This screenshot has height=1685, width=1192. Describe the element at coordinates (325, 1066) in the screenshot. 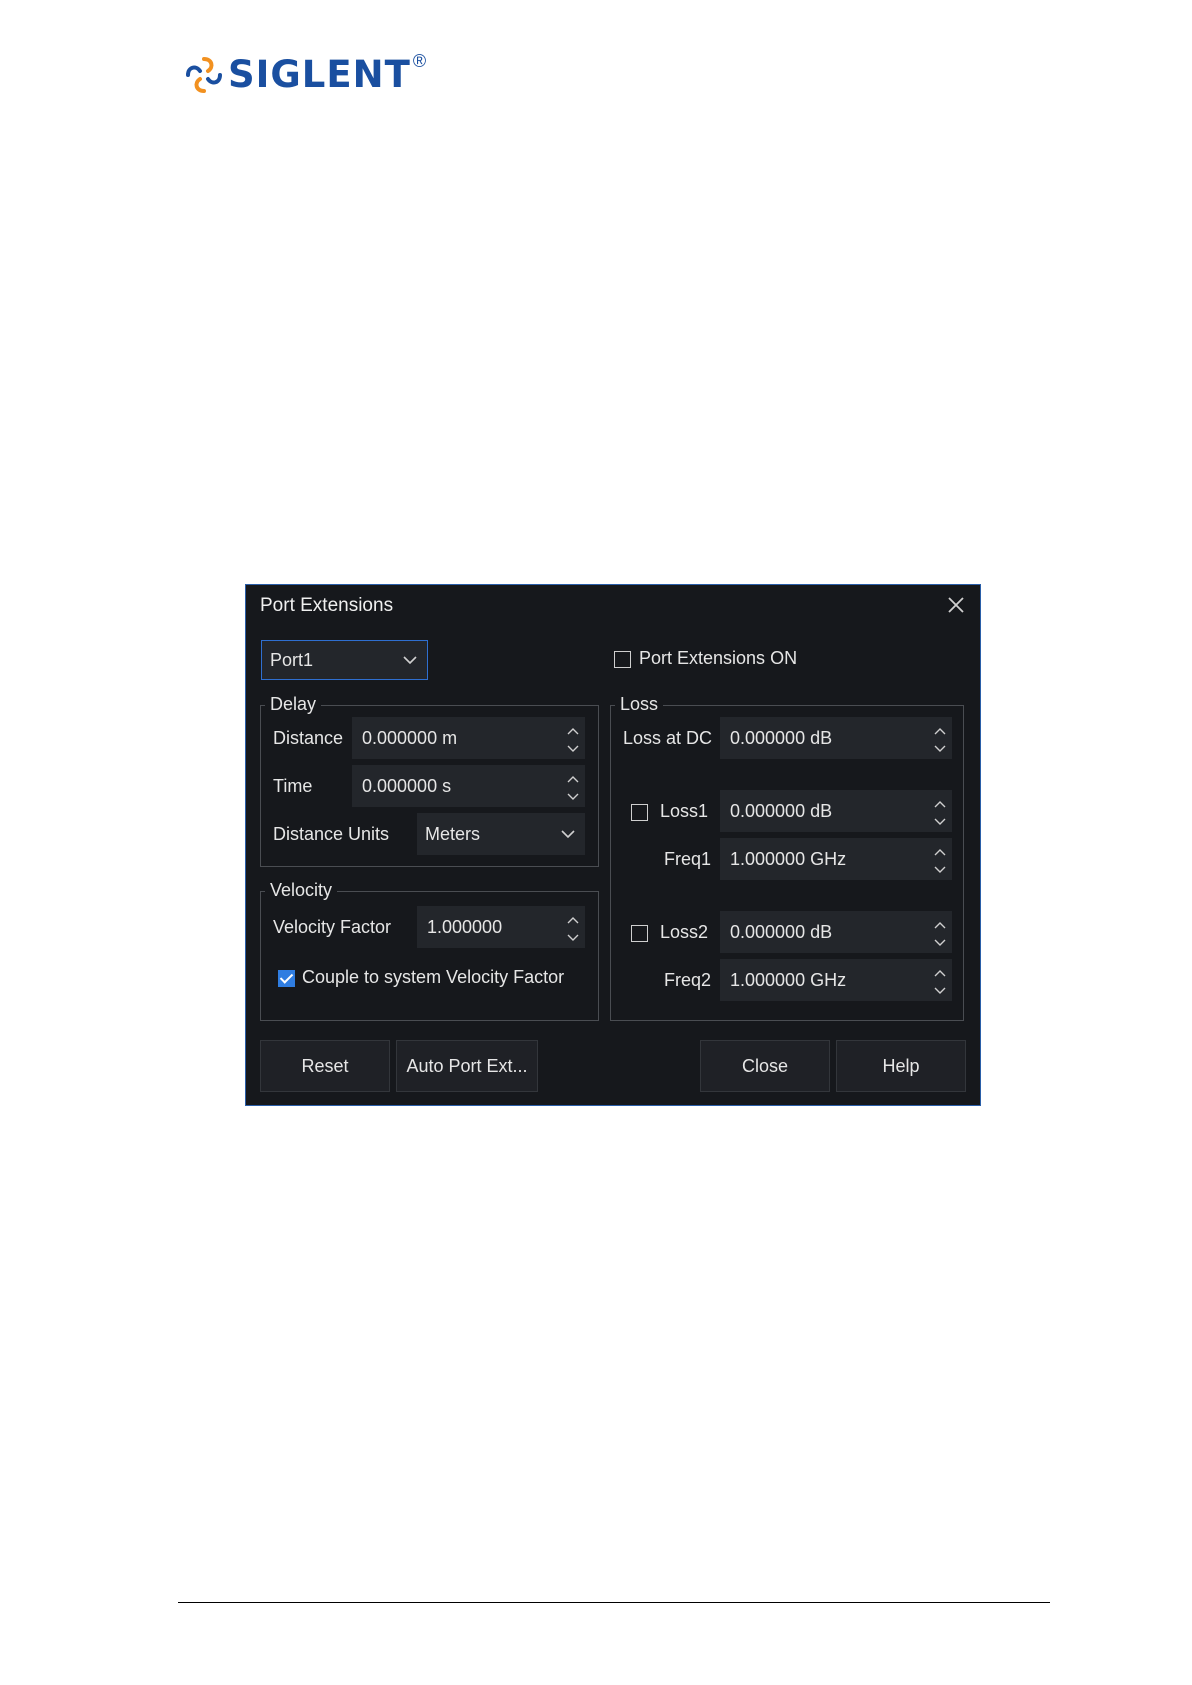

I see `reset-button: Reset` at that location.